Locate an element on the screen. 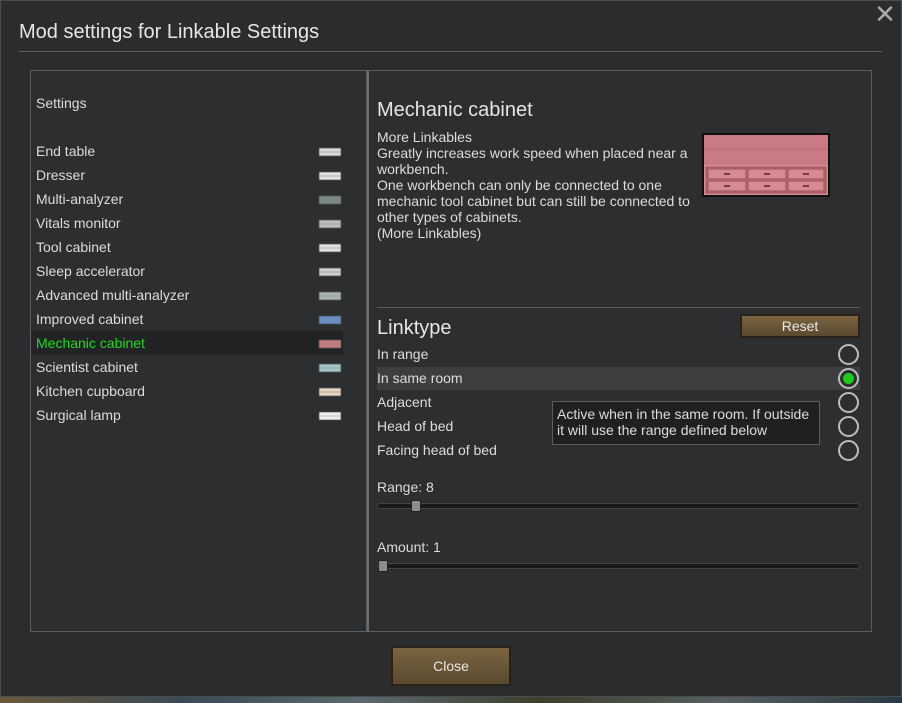  settings-list-item-label: Multi-analyzer is located at coordinates (80, 199).